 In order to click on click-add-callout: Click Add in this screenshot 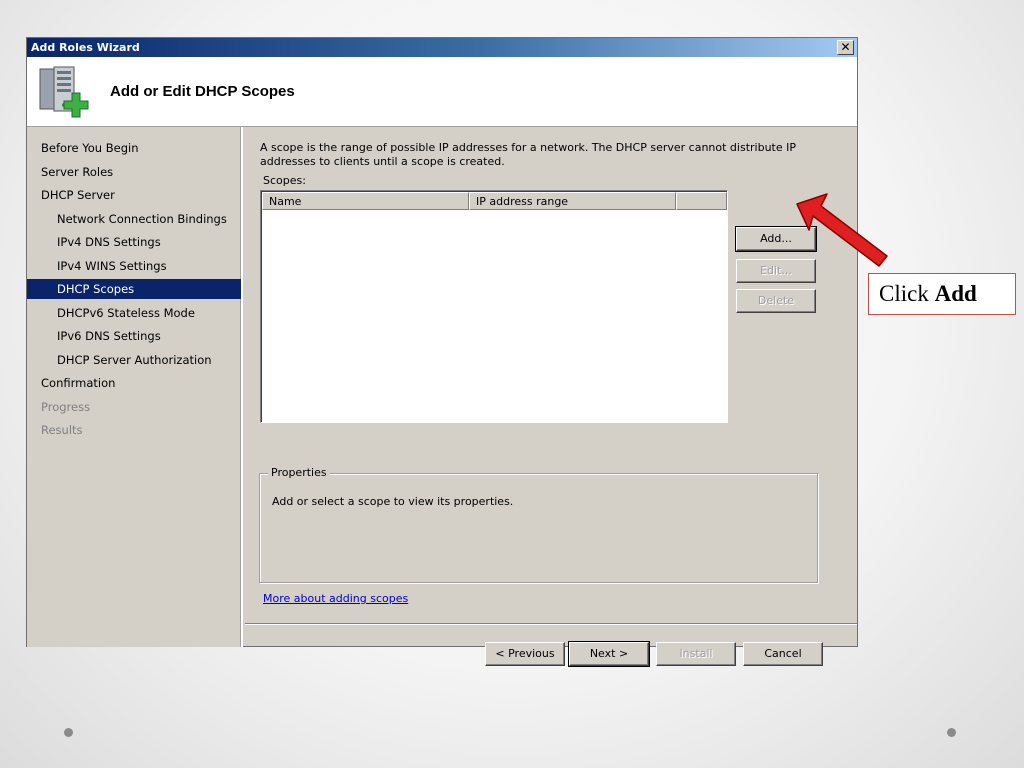, I will do `click(942, 294)`.